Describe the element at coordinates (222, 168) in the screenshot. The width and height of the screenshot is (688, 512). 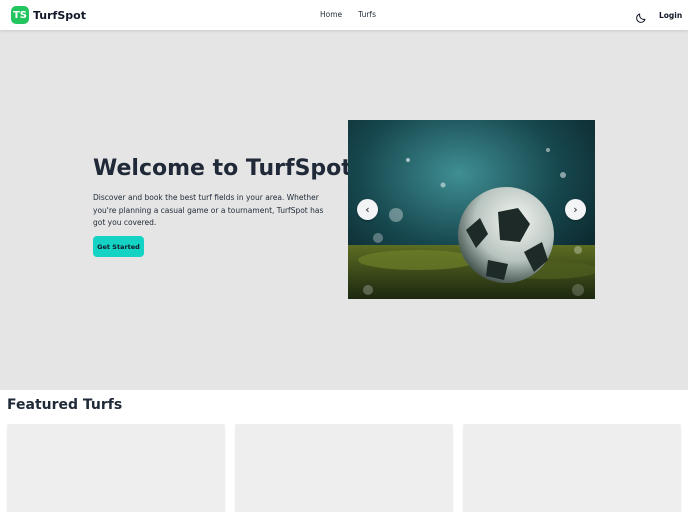
I see `hero-title: Welcome to TurfSpot` at that location.